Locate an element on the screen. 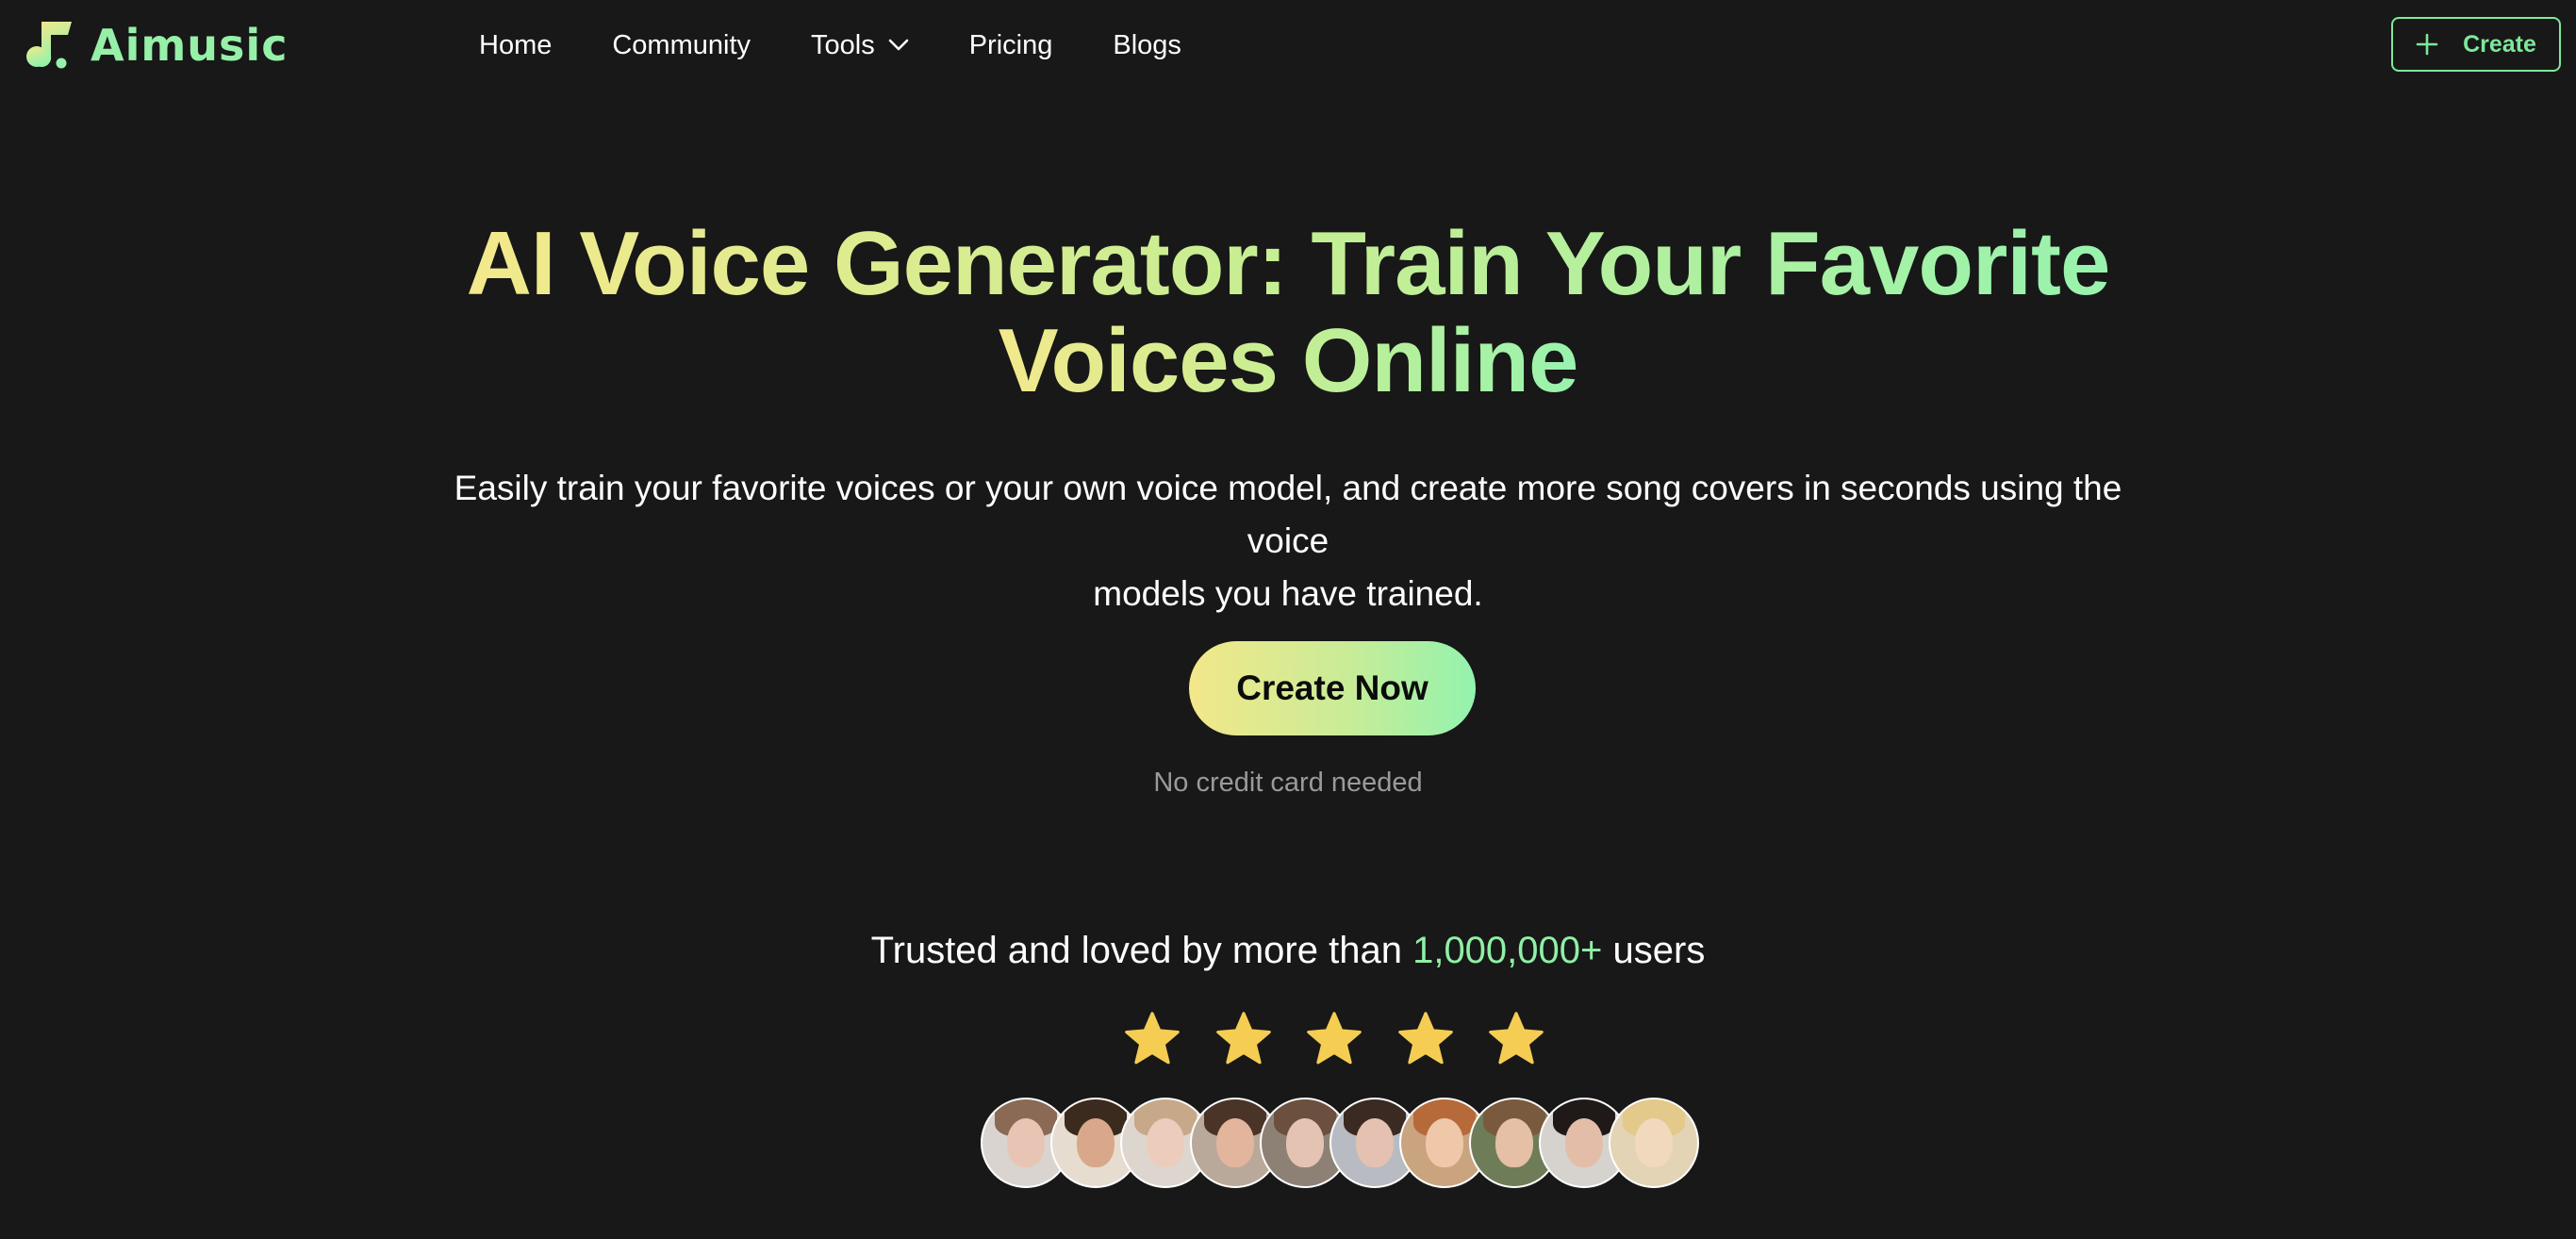  music-note-icon is located at coordinates (49, 45).